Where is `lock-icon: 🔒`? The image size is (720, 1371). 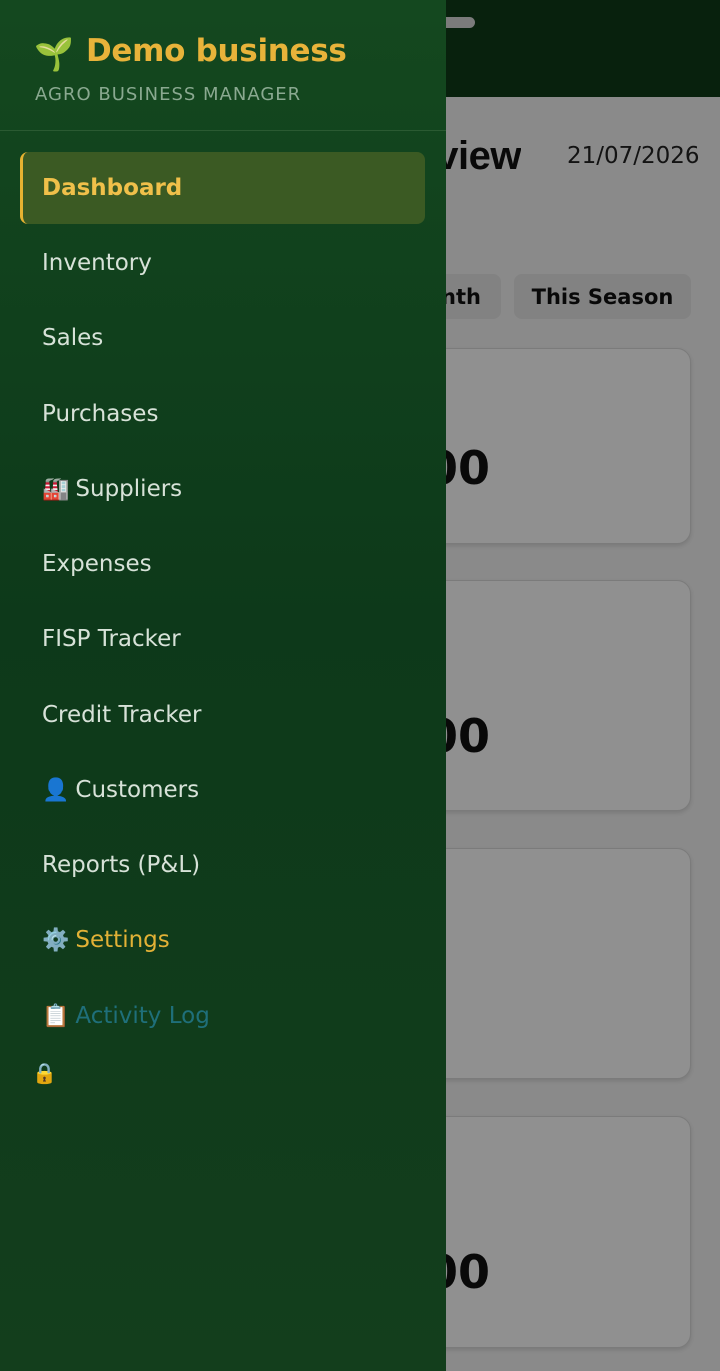 lock-icon: 🔒 is located at coordinates (44, 1073).